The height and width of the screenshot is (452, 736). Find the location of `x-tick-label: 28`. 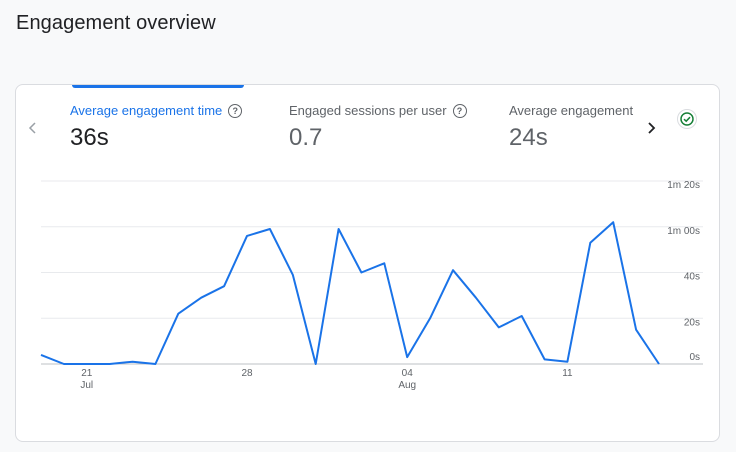

x-tick-label: 28 is located at coordinates (247, 373).